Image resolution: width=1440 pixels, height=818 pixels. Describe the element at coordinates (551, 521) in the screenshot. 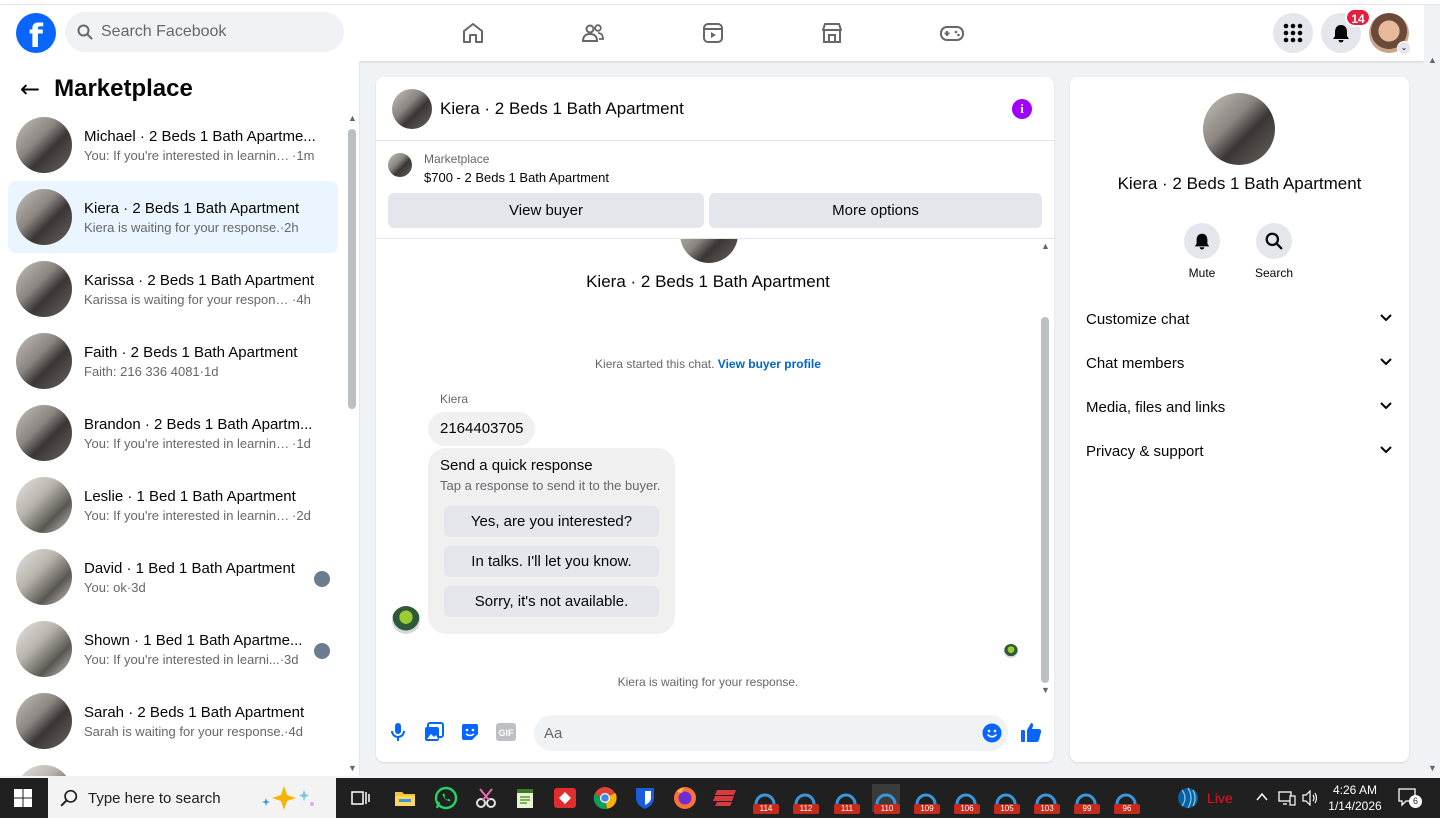

I see `quick-response-option: Yes, are you interested?` at that location.